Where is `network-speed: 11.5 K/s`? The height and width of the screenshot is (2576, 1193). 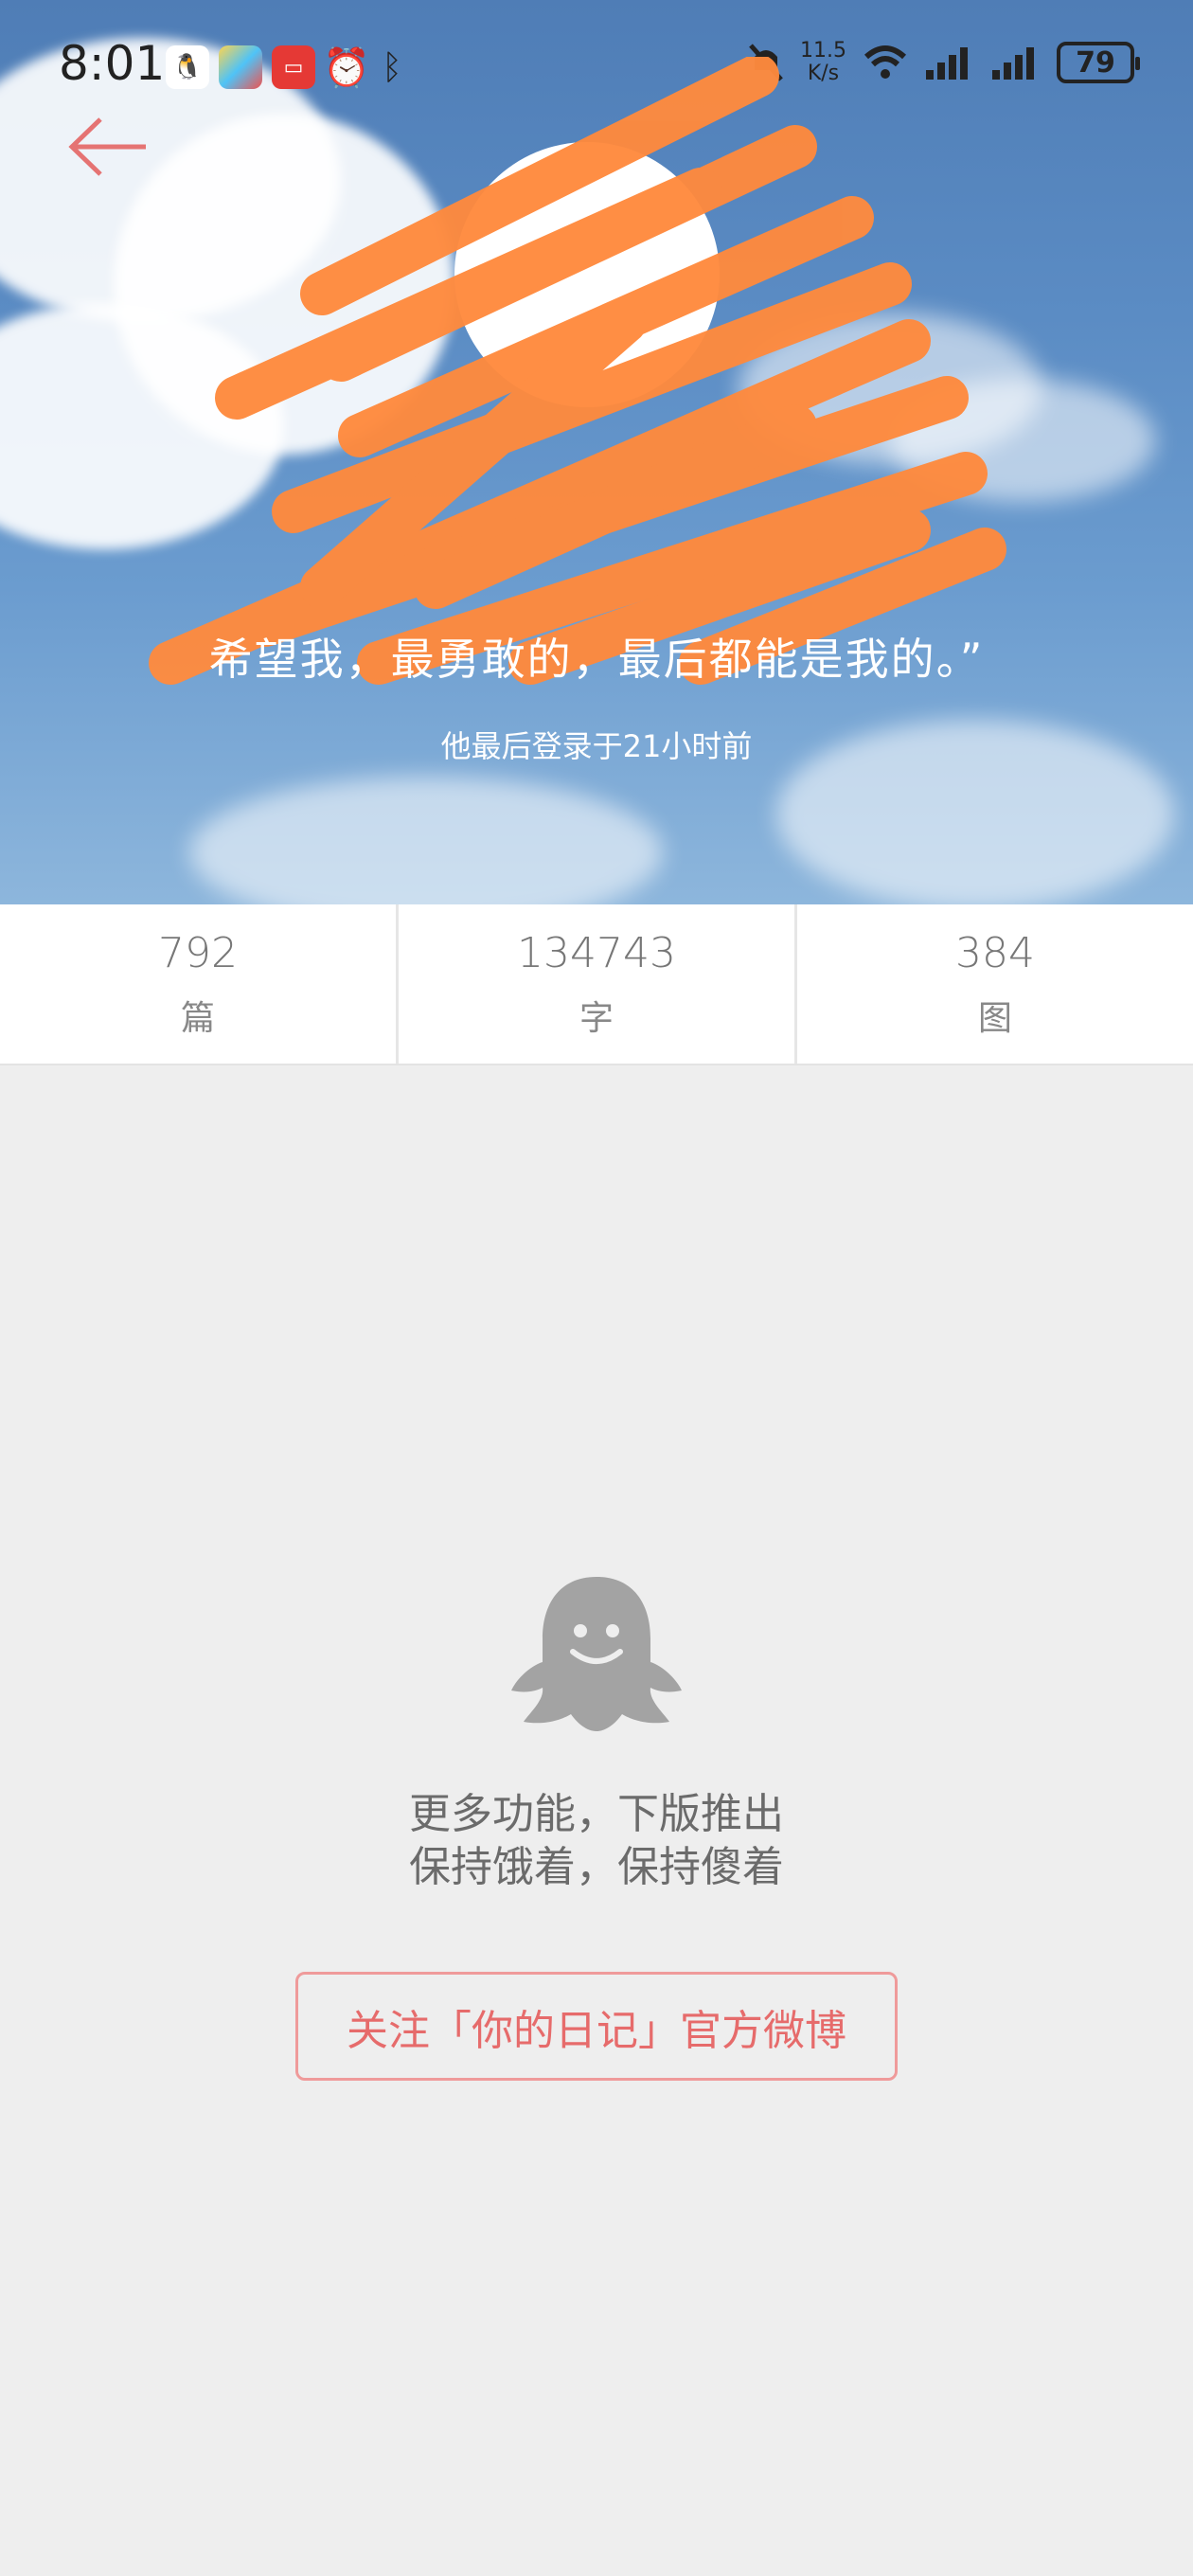
network-speed: 11.5 K/s is located at coordinates (823, 62).